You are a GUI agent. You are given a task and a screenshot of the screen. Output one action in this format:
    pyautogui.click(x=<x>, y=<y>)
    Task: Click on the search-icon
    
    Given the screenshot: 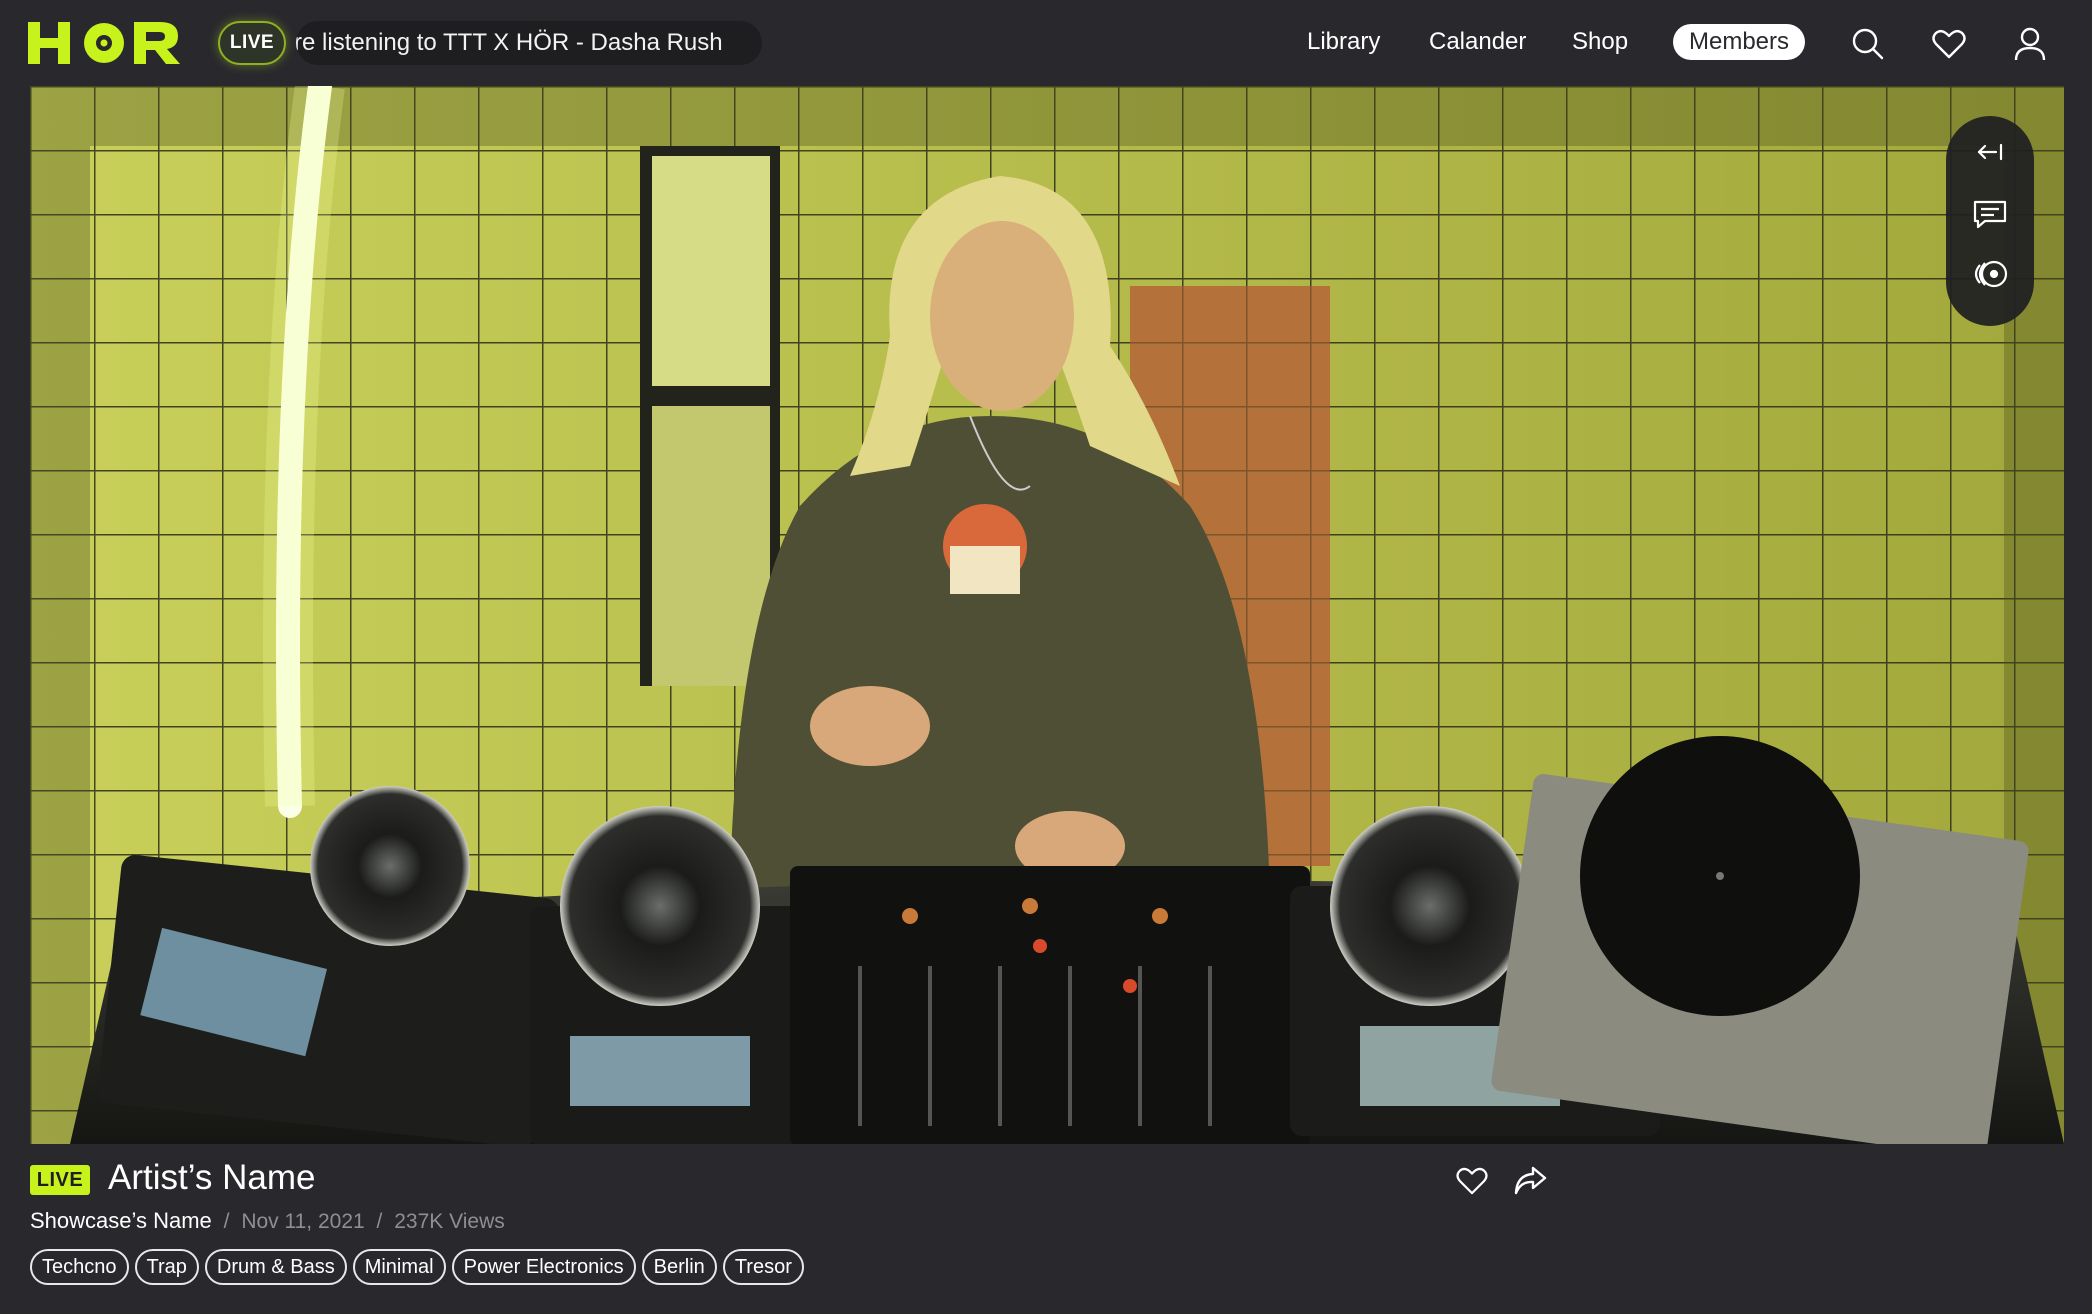 What is the action you would take?
    pyautogui.click(x=1868, y=44)
    